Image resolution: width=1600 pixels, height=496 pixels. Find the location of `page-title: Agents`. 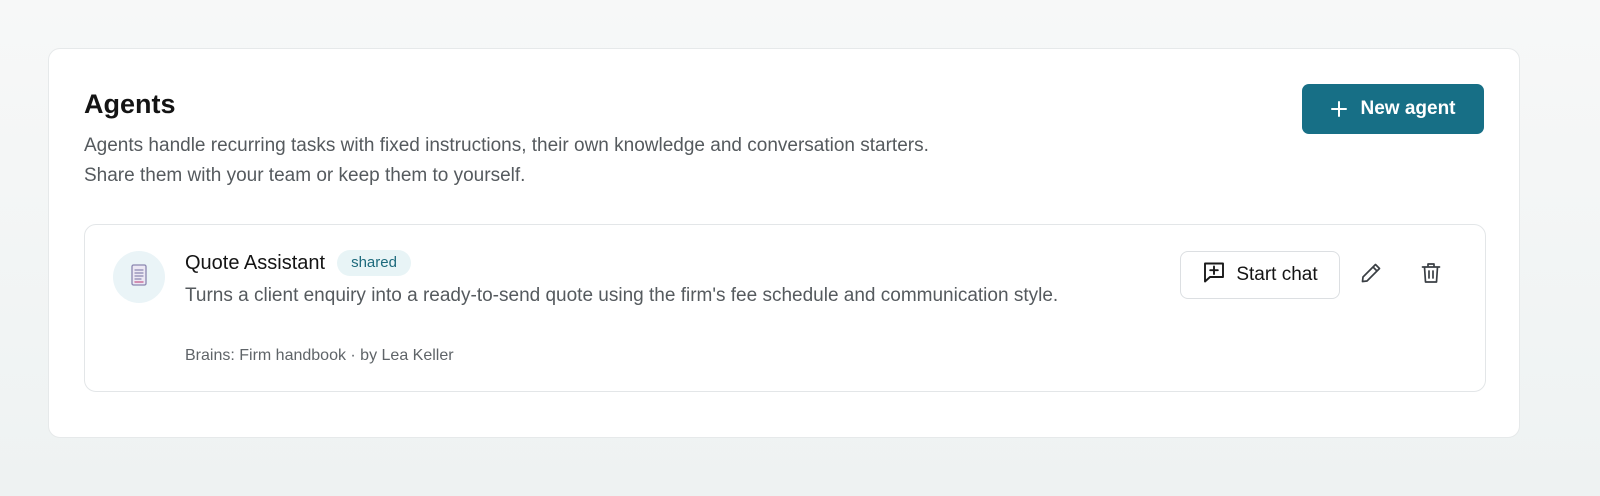

page-title: Agents is located at coordinates (130, 104).